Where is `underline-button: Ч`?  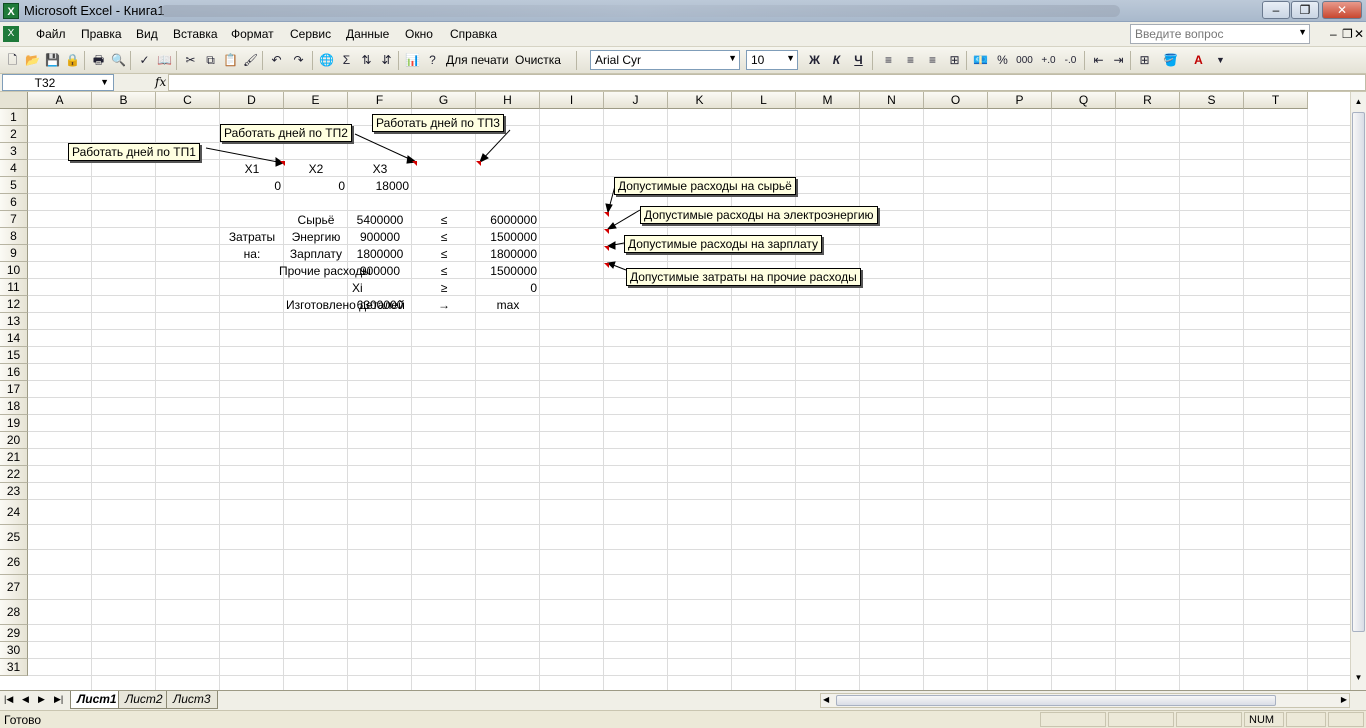 underline-button: Ч is located at coordinates (858, 60).